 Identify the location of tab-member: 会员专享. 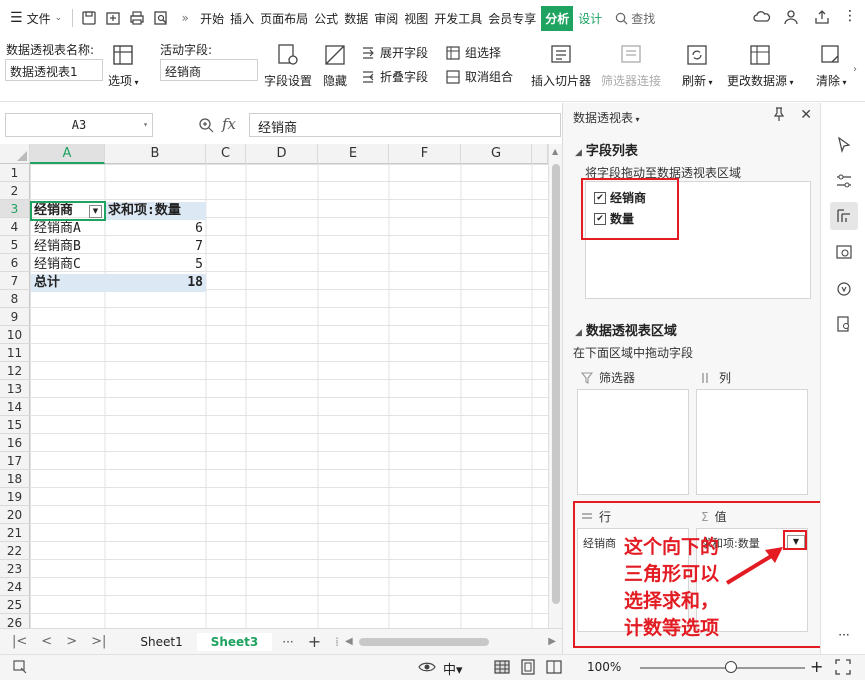
(512, 18).